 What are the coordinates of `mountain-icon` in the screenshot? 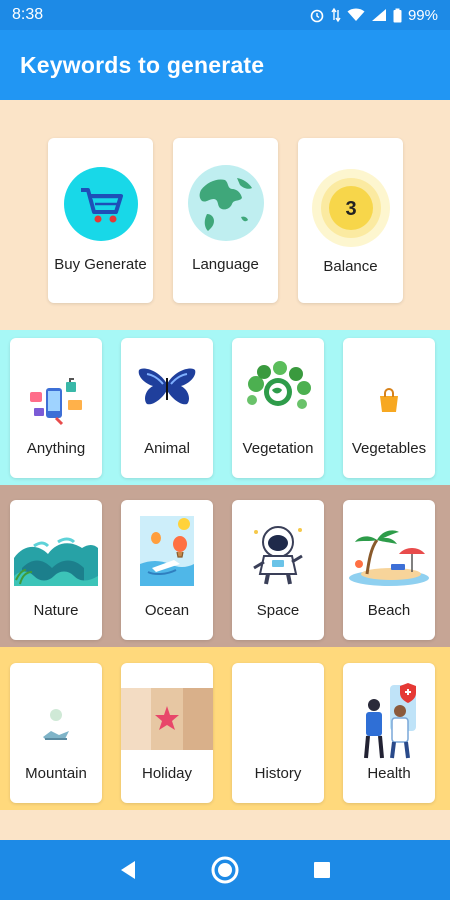 It's located at (56, 724).